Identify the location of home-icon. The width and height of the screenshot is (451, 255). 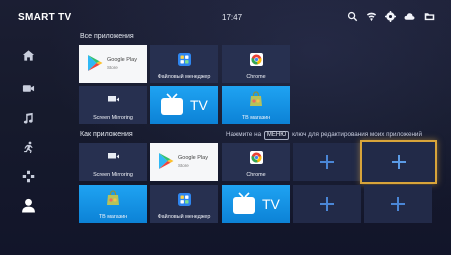
(28, 55).